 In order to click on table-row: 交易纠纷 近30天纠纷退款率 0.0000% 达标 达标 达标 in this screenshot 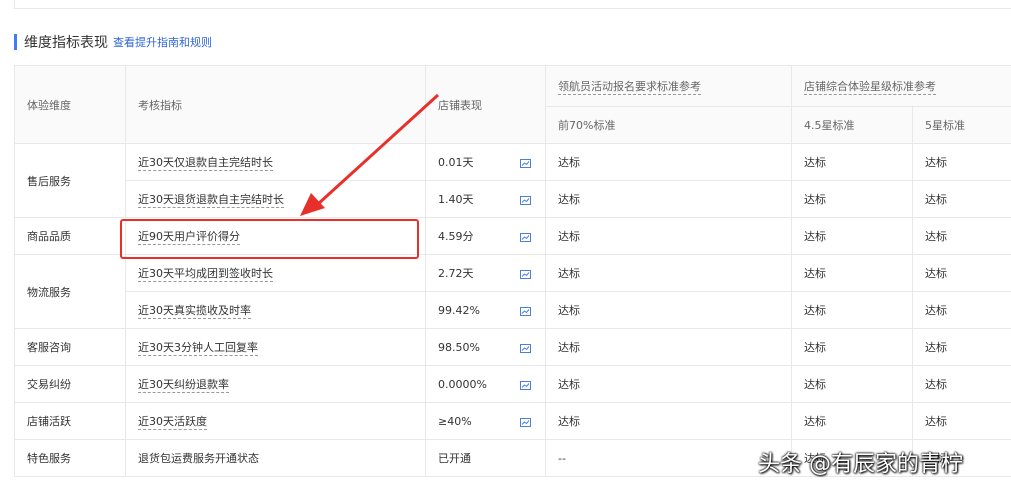, I will do `click(512, 384)`.